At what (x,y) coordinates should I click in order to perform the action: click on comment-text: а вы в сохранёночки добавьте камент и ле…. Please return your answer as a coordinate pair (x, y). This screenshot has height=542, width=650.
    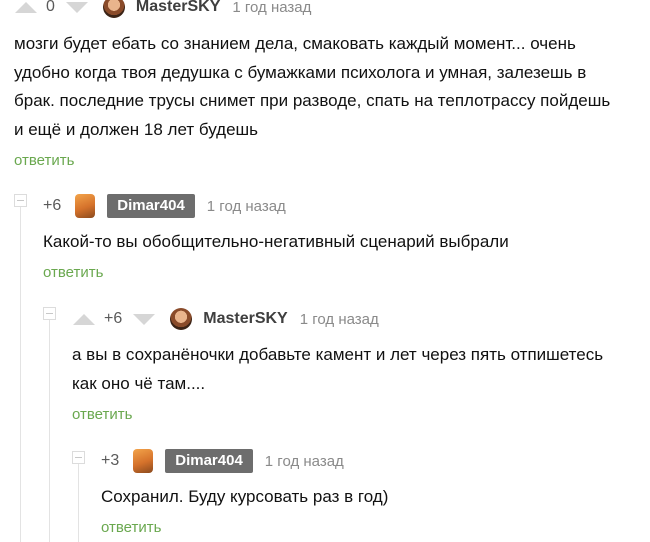
    Looking at the image, I should click on (338, 369).